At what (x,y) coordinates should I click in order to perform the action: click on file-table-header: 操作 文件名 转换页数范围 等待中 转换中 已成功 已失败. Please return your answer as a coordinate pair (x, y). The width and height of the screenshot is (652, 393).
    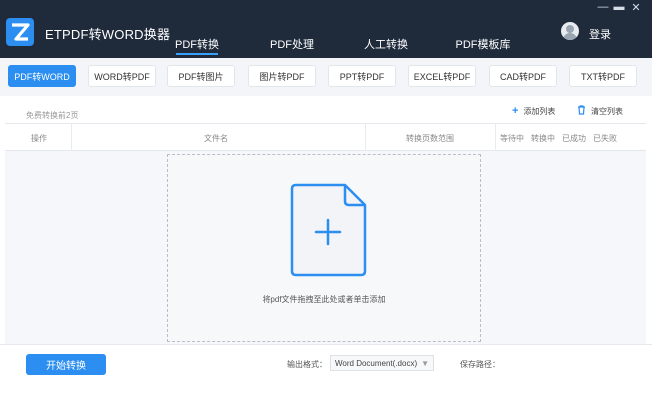
    Looking at the image, I should click on (325, 137).